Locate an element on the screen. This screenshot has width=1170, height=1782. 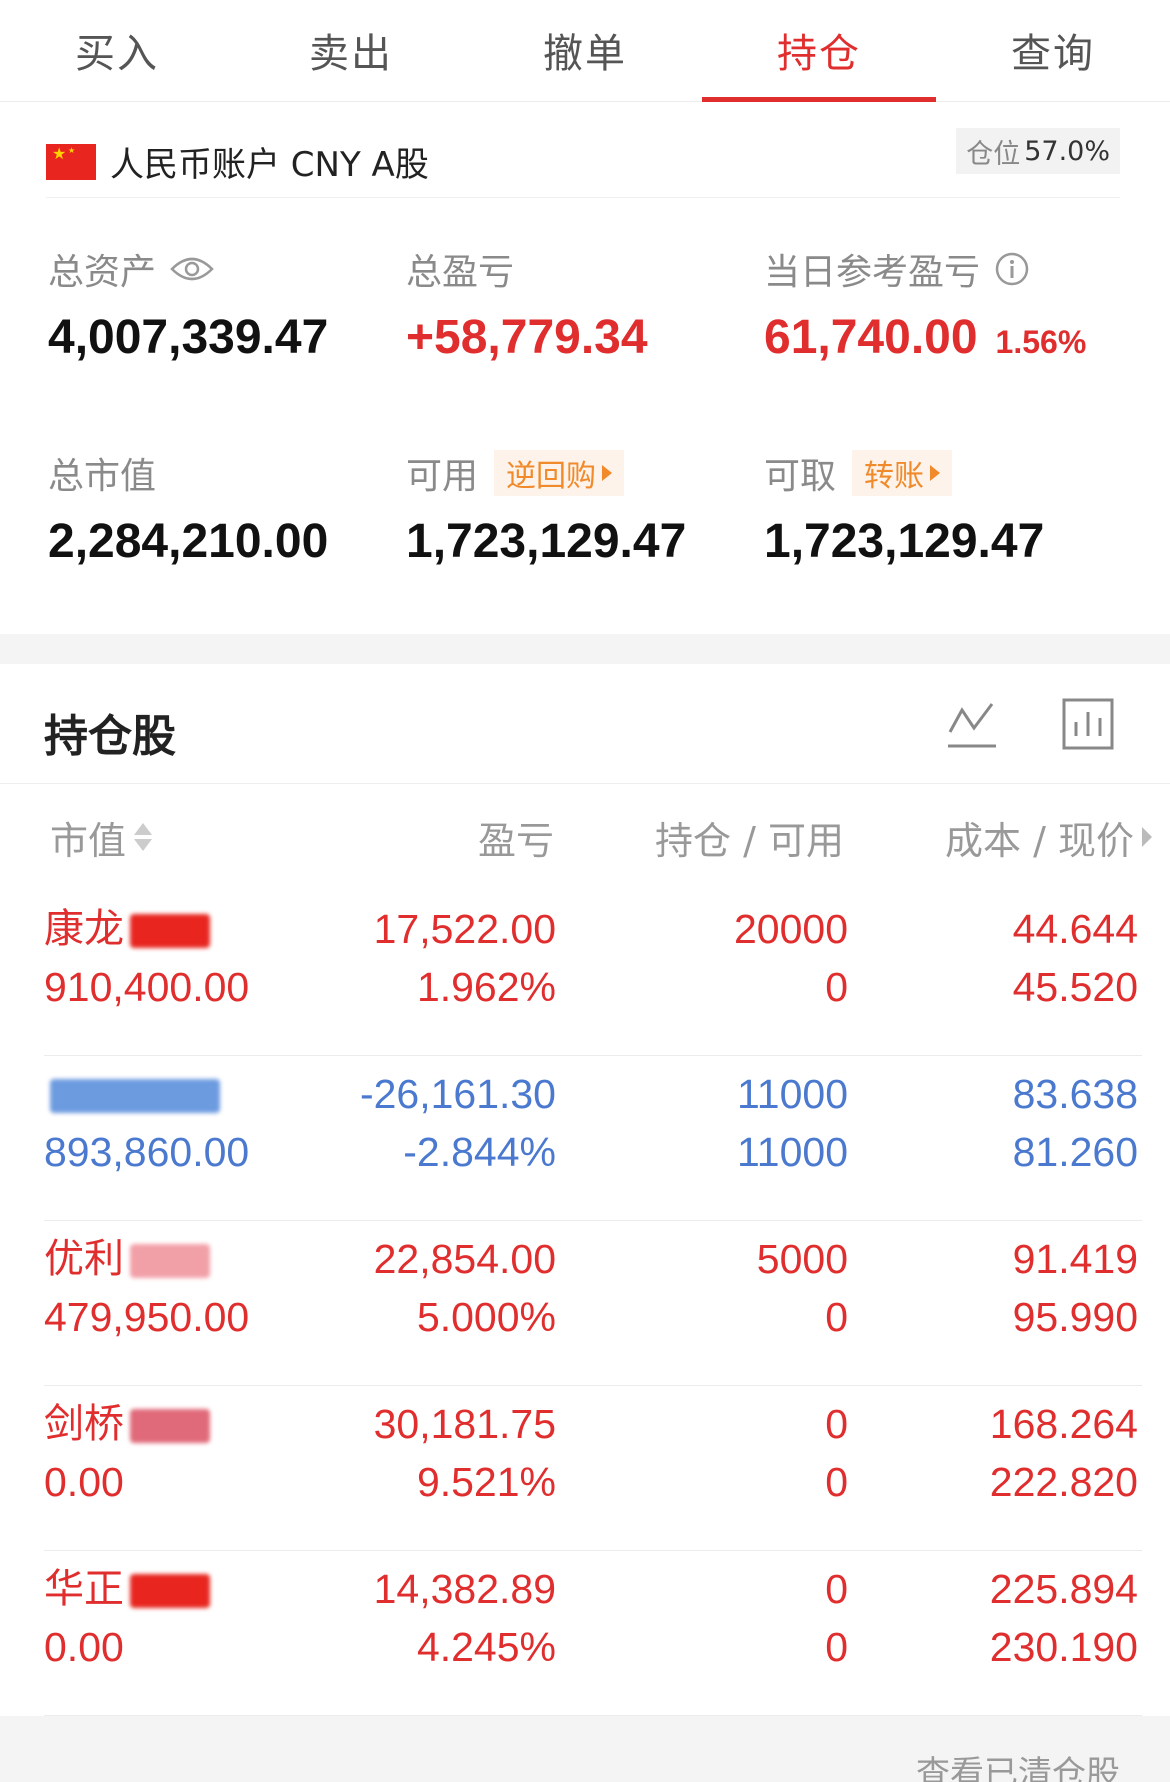
line-chart-icon is located at coordinates (972, 724).